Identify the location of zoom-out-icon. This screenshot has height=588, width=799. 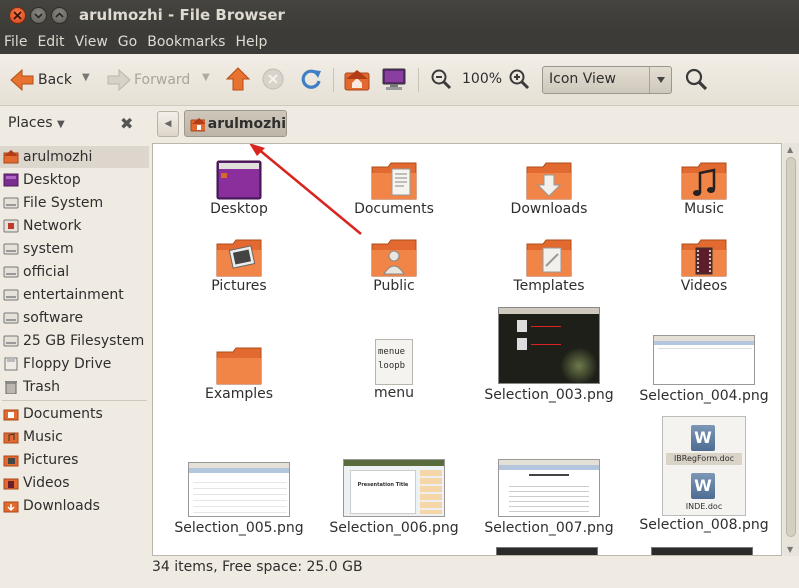
(441, 79).